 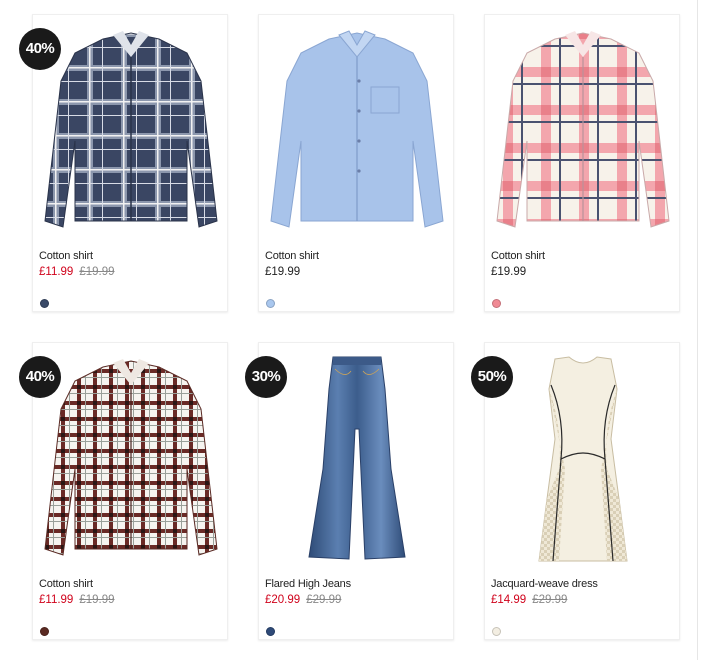 I want to click on page-edge-divider, so click(x=697, y=330).